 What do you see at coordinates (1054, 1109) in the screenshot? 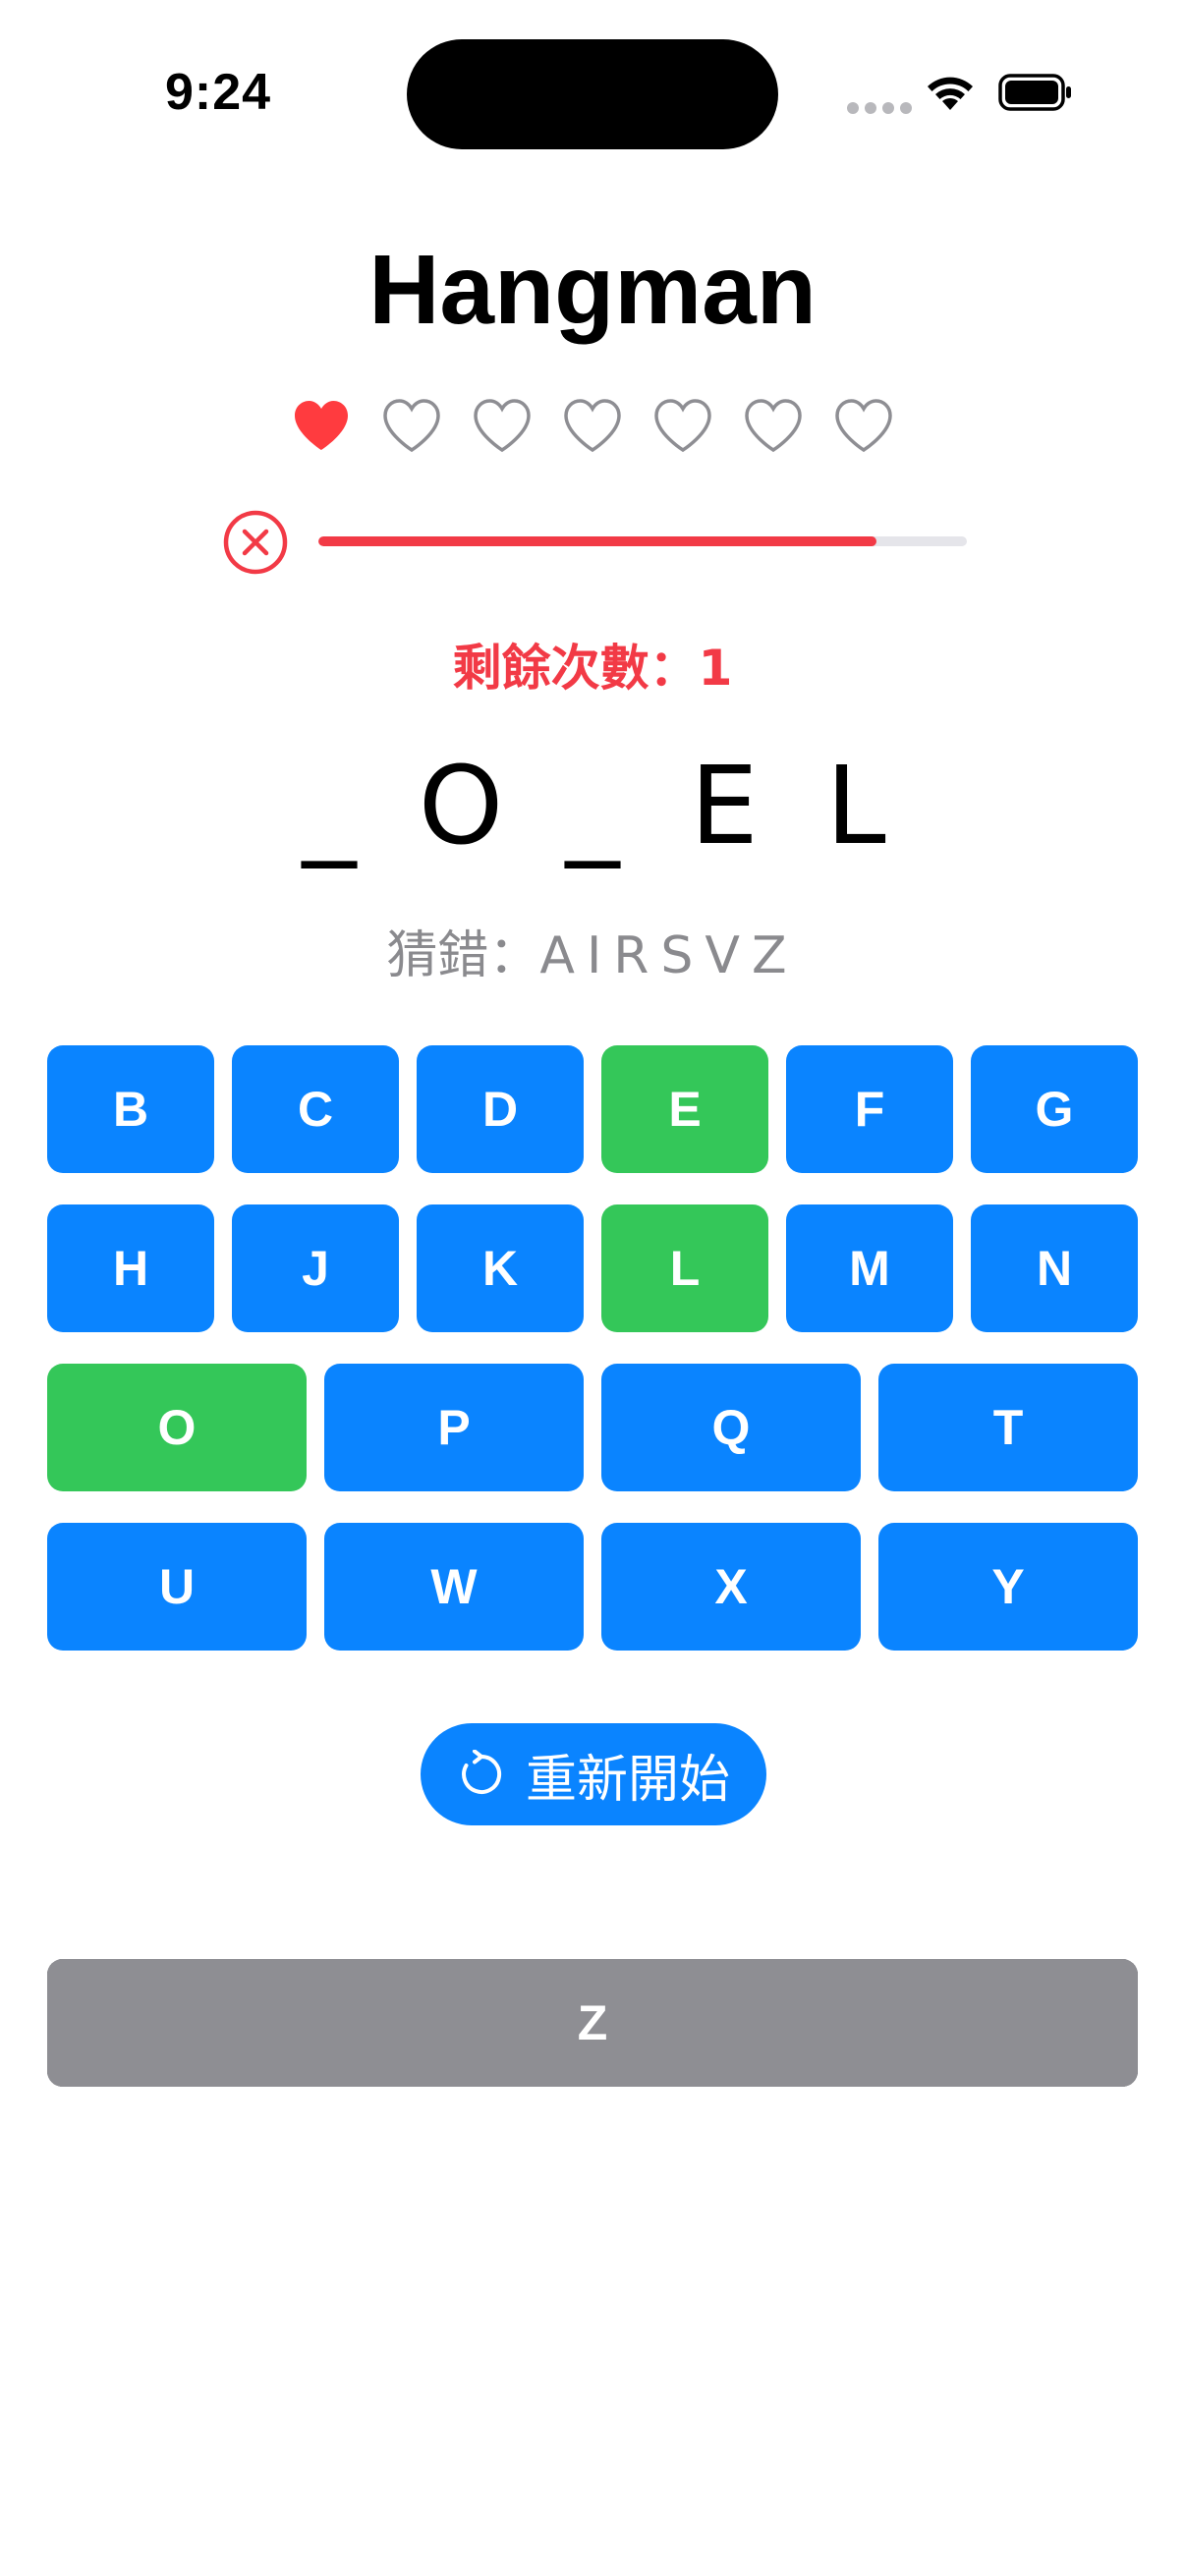
I see `key-g: G` at bounding box center [1054, 1109].